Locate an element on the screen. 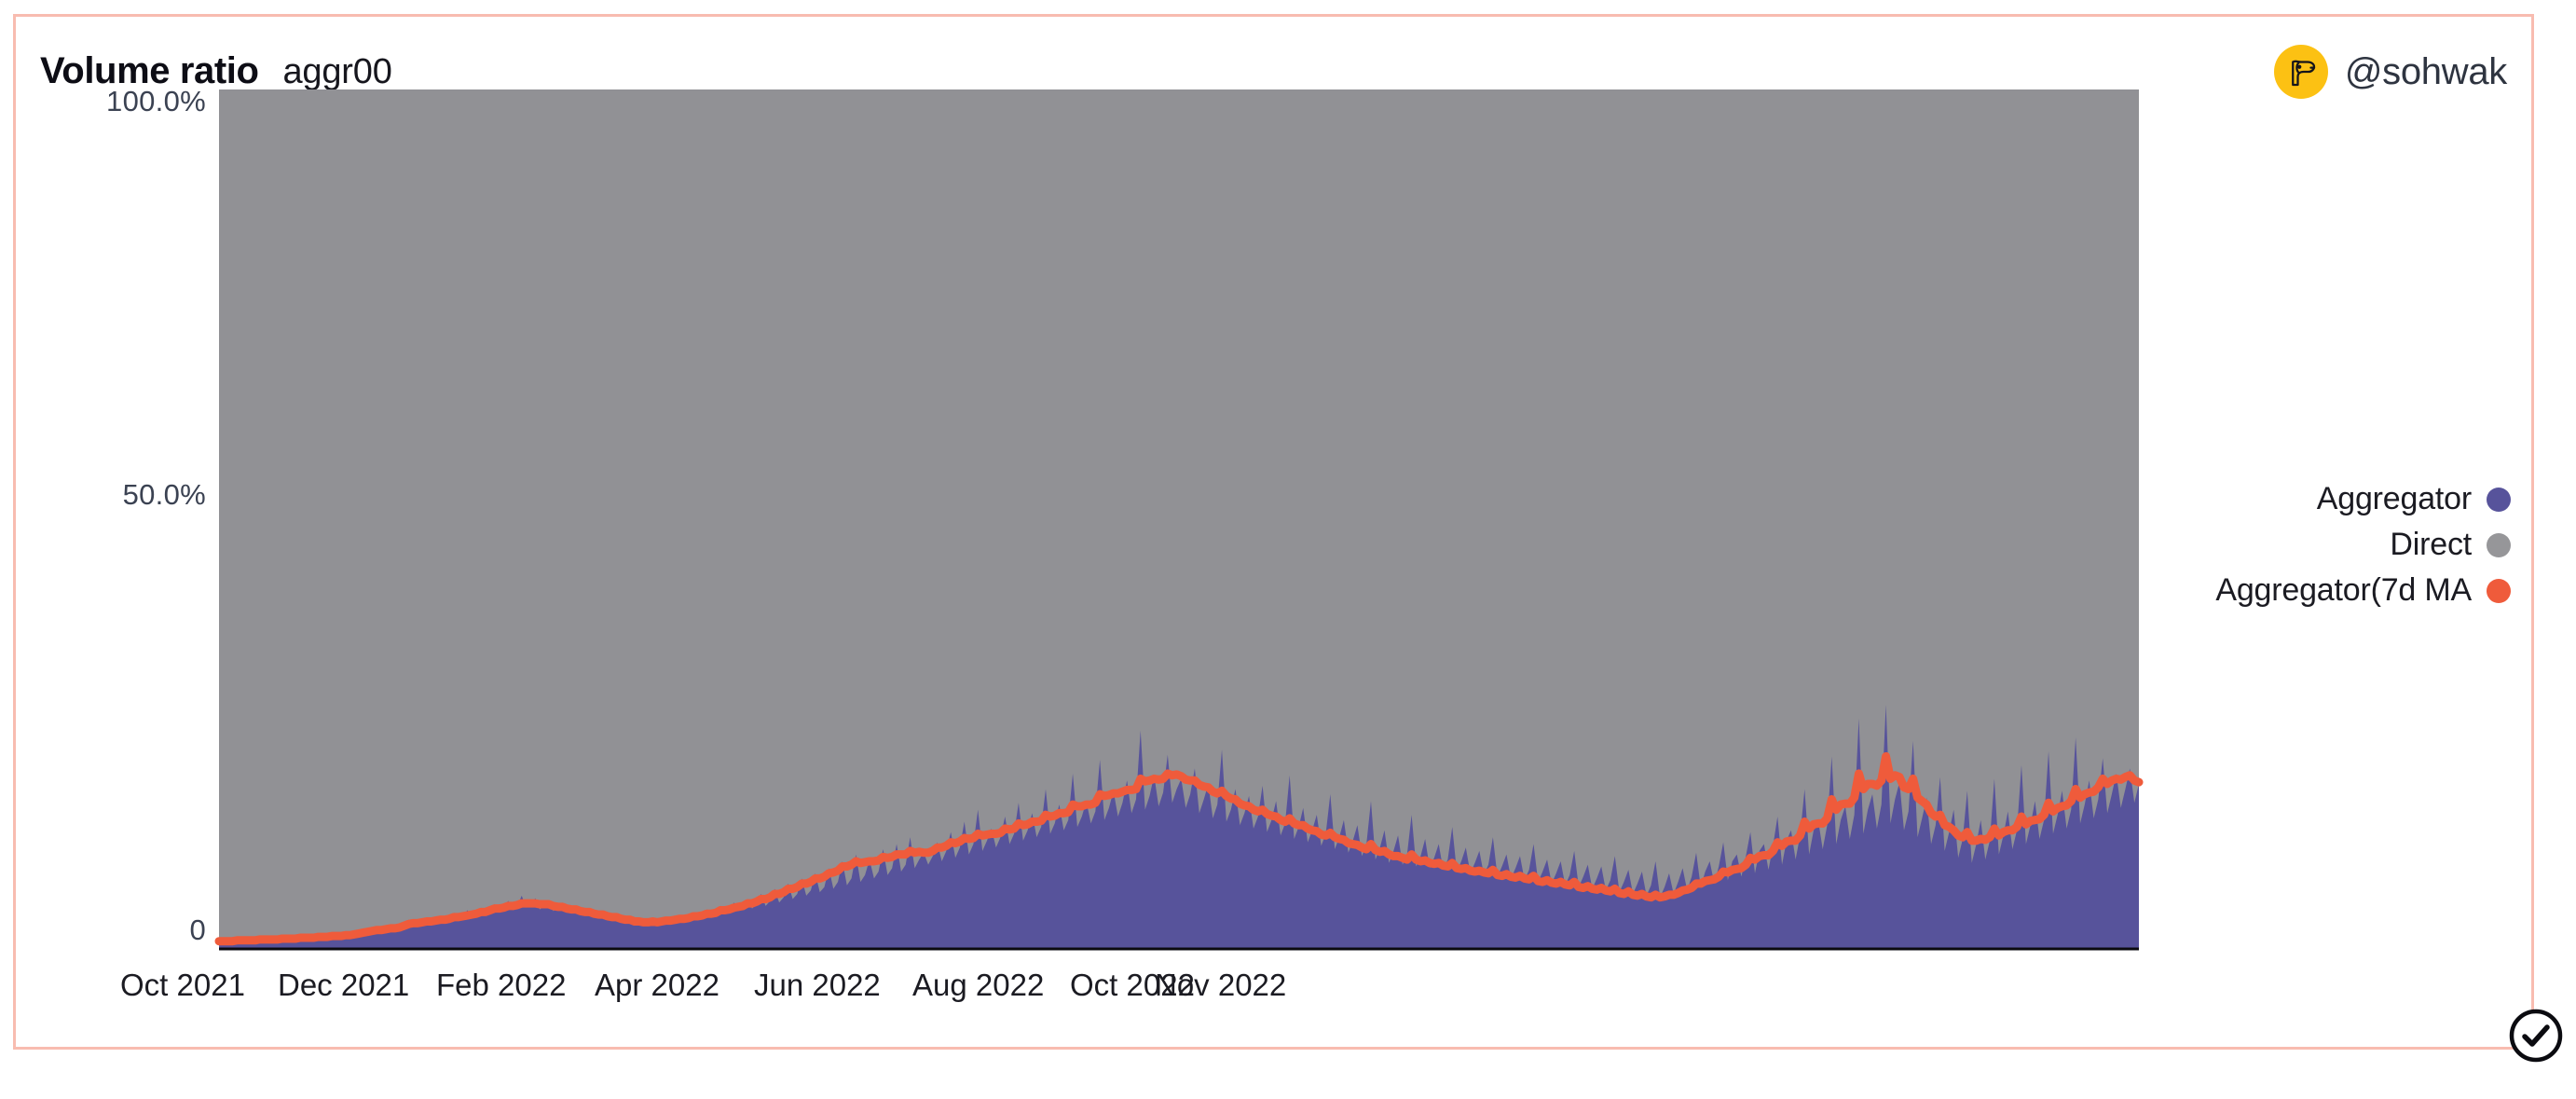 This screenshot has height=1099, width=2576. legend-item-aggregator: Aggregator is located at coordinates (2414, 499).